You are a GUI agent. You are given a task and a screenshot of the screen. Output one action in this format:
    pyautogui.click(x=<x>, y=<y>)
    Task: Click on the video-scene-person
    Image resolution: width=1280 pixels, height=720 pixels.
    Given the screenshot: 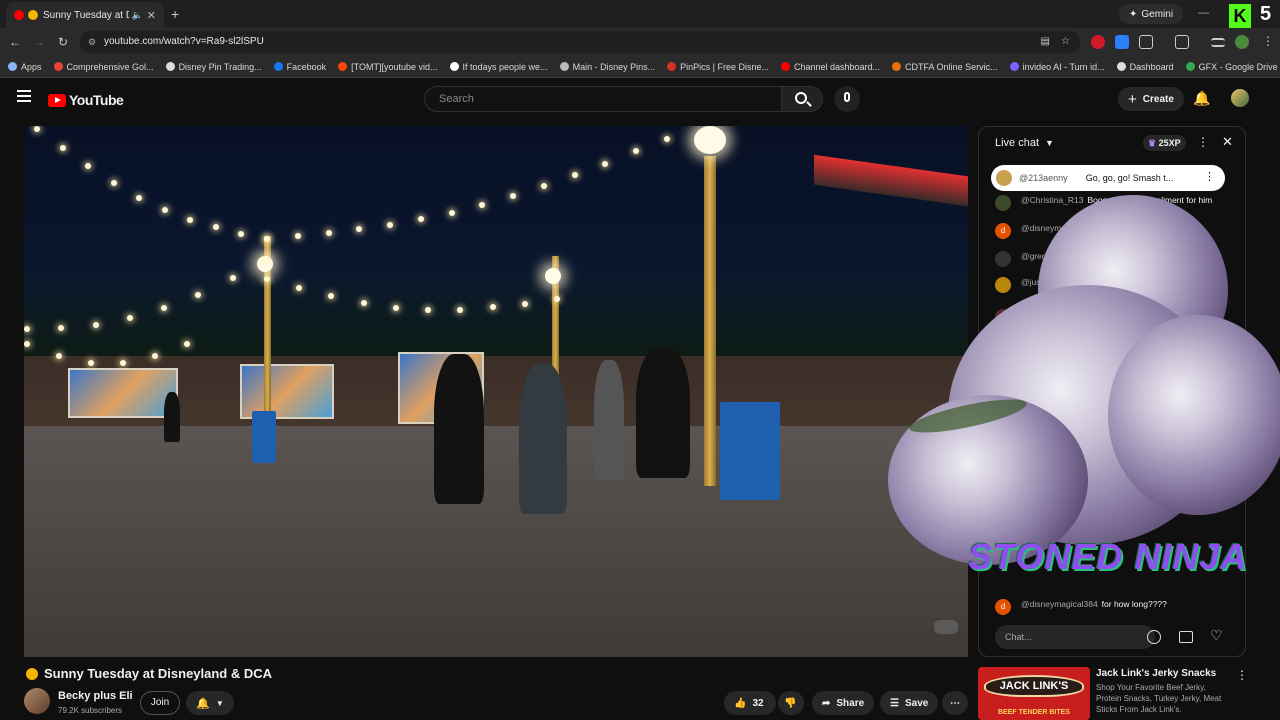 What is the action you would take?
    pyautogui.click(x=172, y=417)
    